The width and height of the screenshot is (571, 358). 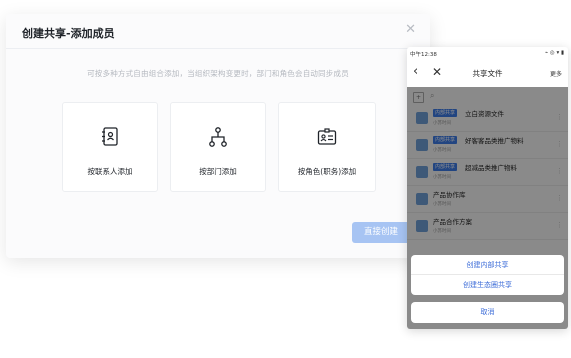 What do you see at coordinates (110, 147) in the screenshot?
I see `add-by-contact-option: 按联系人添加` at bounding box center [110, 147].